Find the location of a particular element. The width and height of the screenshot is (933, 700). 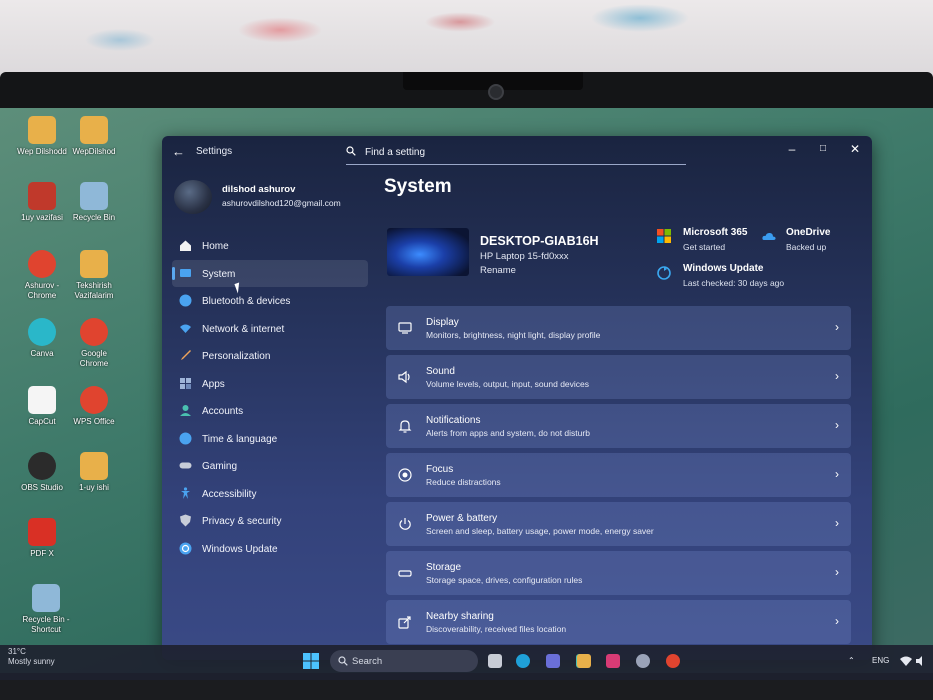

windows-update-icon is located at coordinates (664, 273).